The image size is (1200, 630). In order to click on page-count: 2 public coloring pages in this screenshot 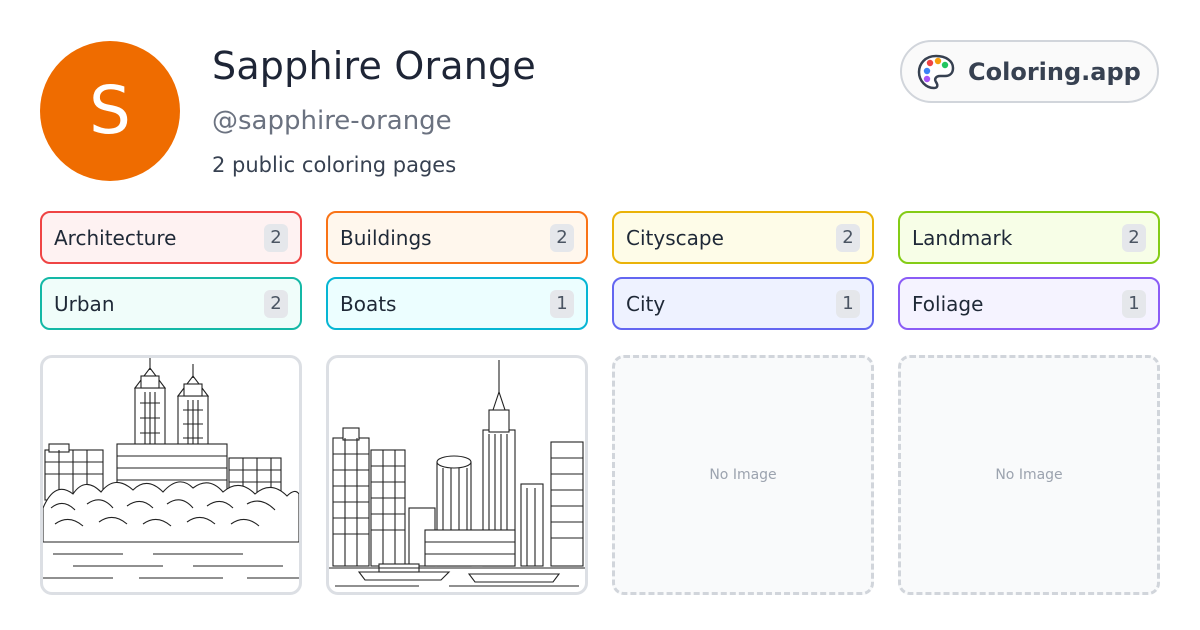, I will do `click(334, 165)`.